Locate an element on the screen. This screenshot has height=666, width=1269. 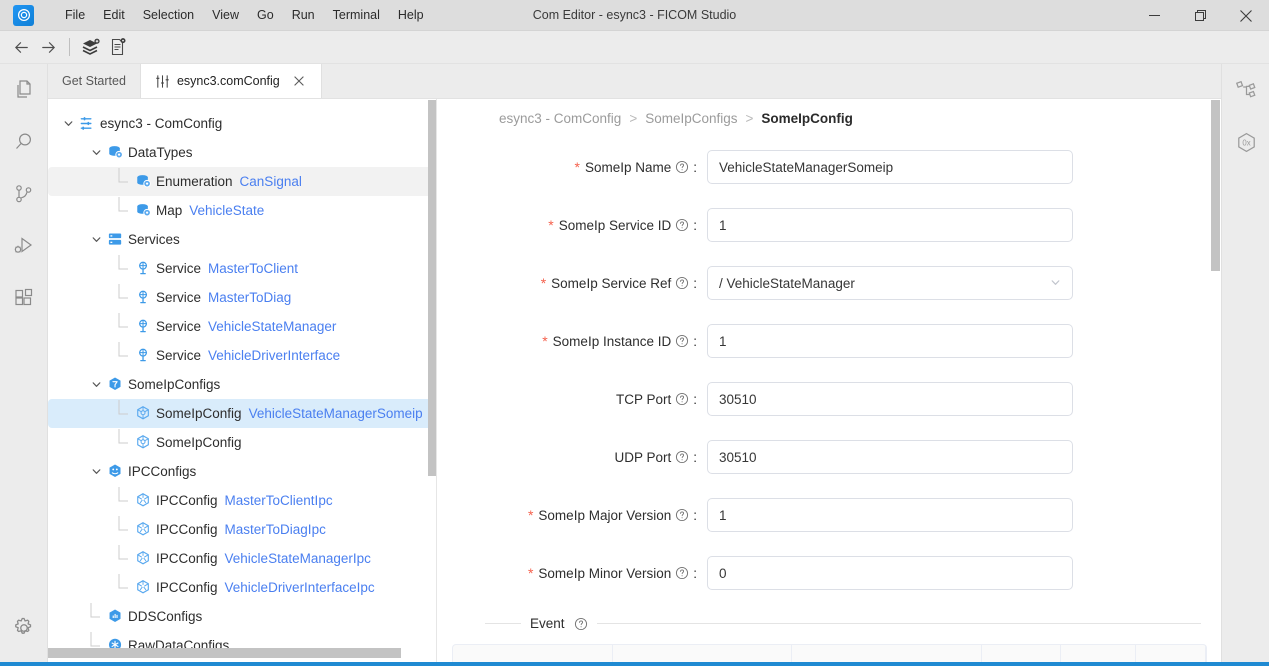
files-icon is located at coordinates (24, 90).